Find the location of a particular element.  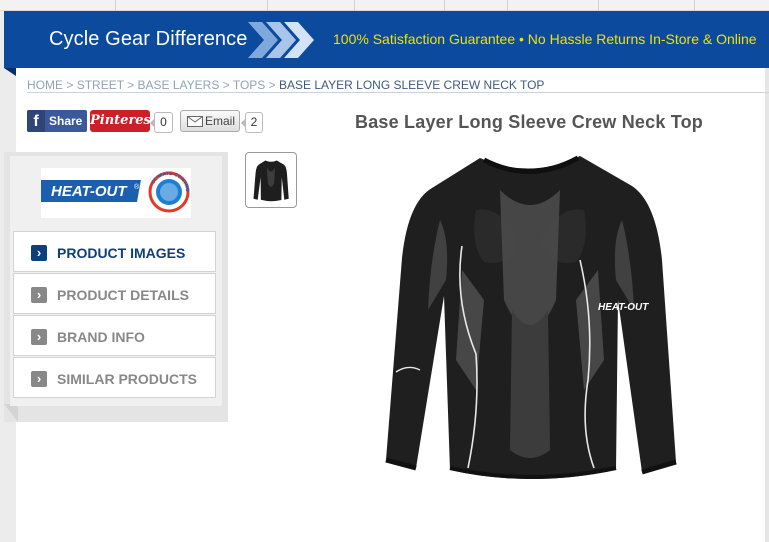

envelope-icon is located at coordinates (195, 121).